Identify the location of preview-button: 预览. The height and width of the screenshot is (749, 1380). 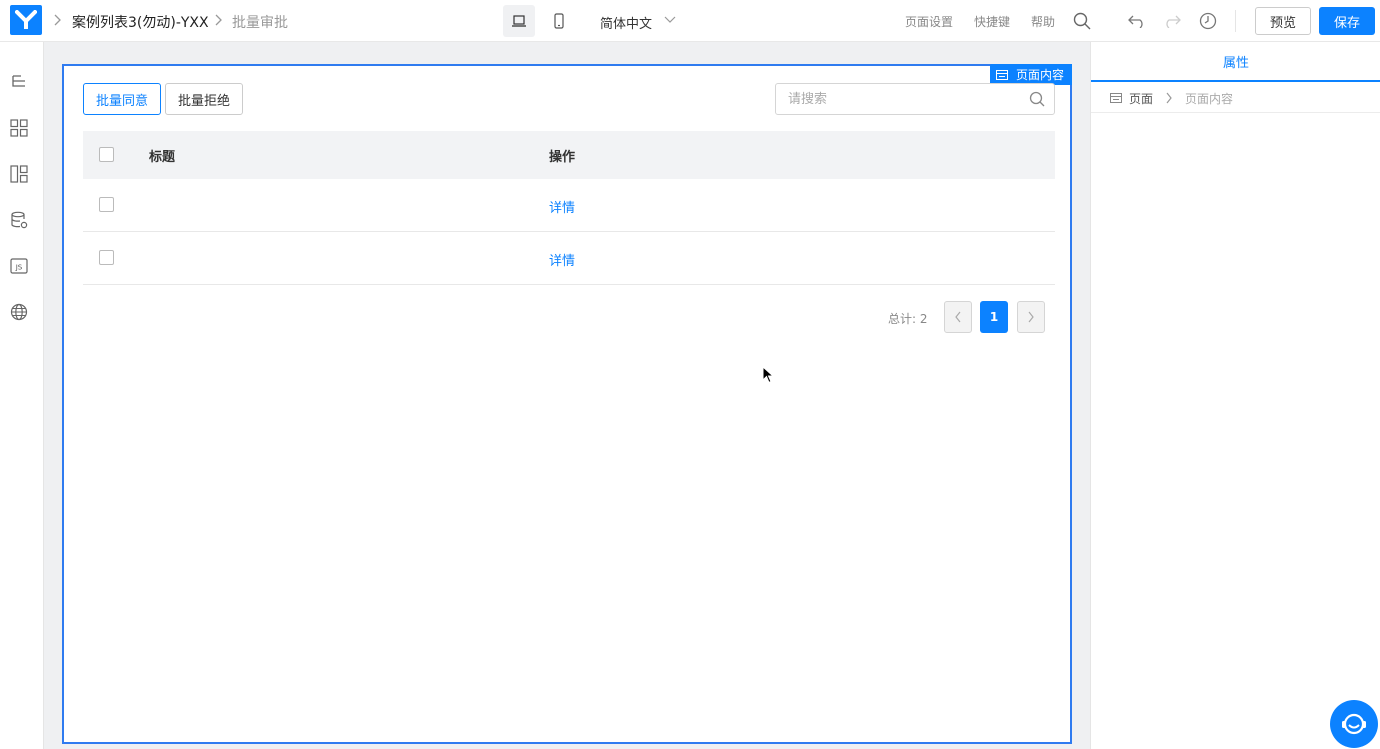
(1283, 21).